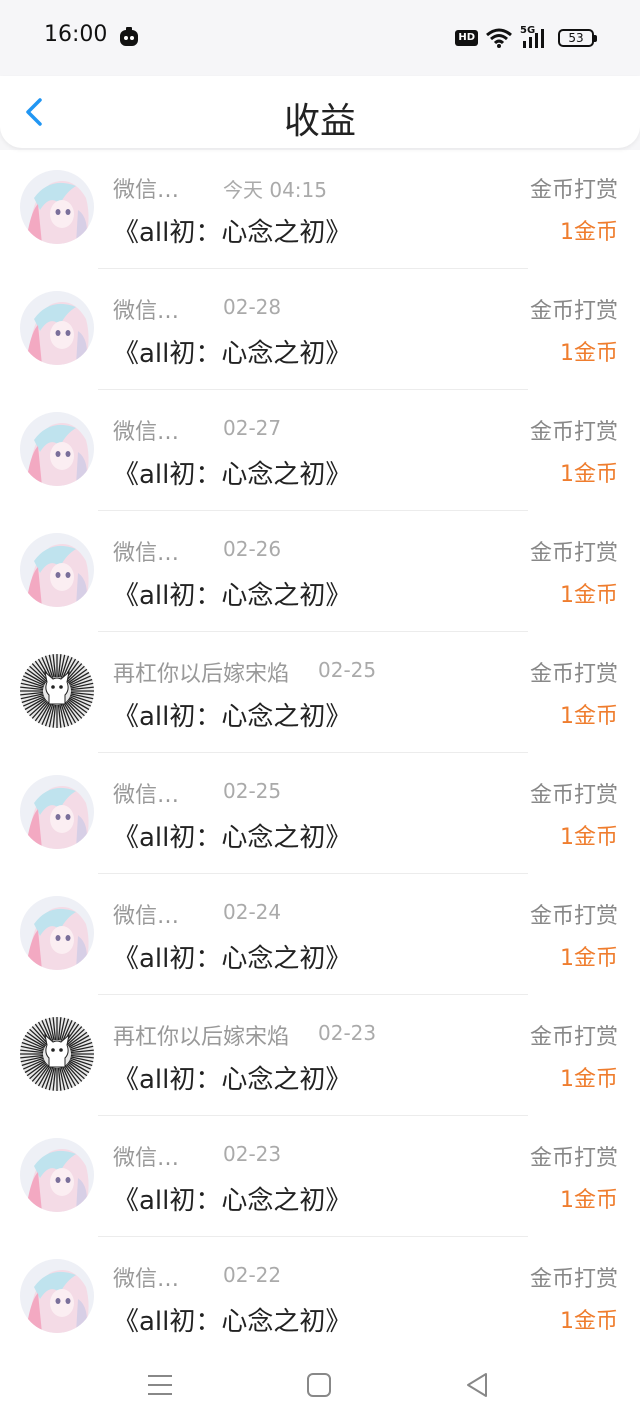  I want to click on reward-date: 02-22, so click(252, 1275).